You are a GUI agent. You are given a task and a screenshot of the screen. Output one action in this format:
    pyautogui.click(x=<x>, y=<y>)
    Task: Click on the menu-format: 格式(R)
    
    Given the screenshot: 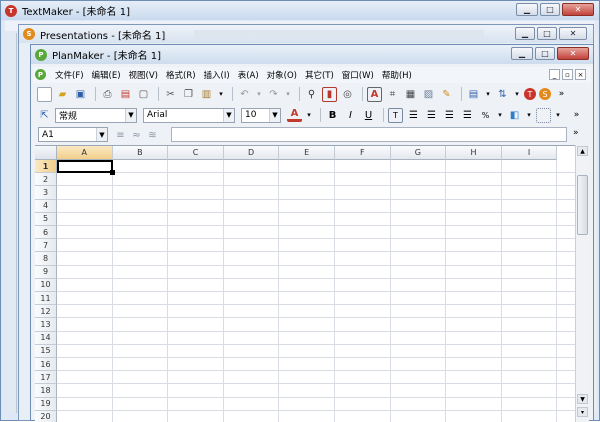 What is the action you would take?
    pyautogui.click(x=181, y=75)
    